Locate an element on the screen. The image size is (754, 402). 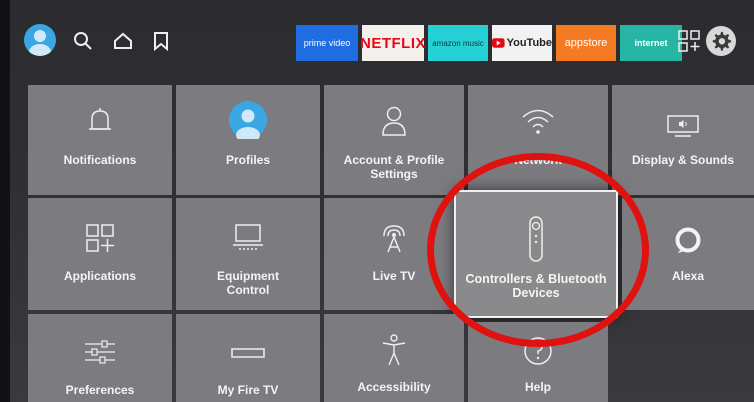
app-netflix-label: NETFLIX is located at coordinates (393, 43).